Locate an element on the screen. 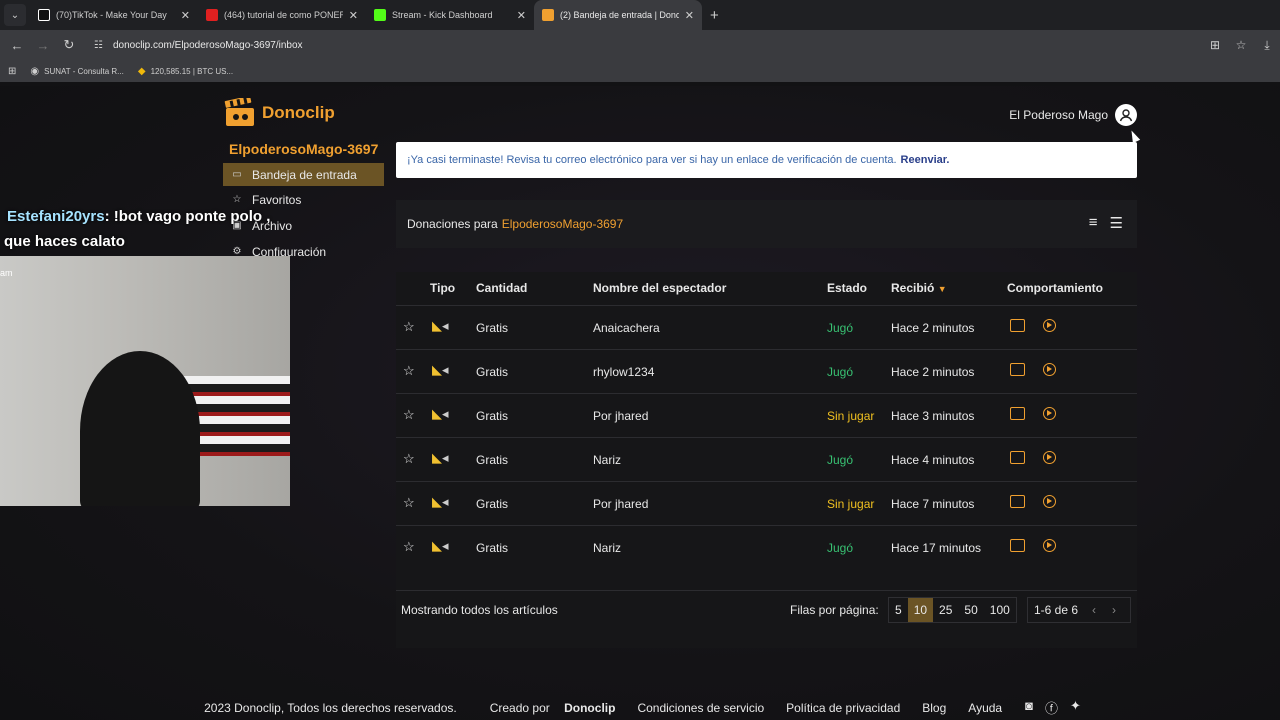 The height and width of the screenshot is (720, 1280). created-prefix: Creado por is located at coordinates (519, 707).